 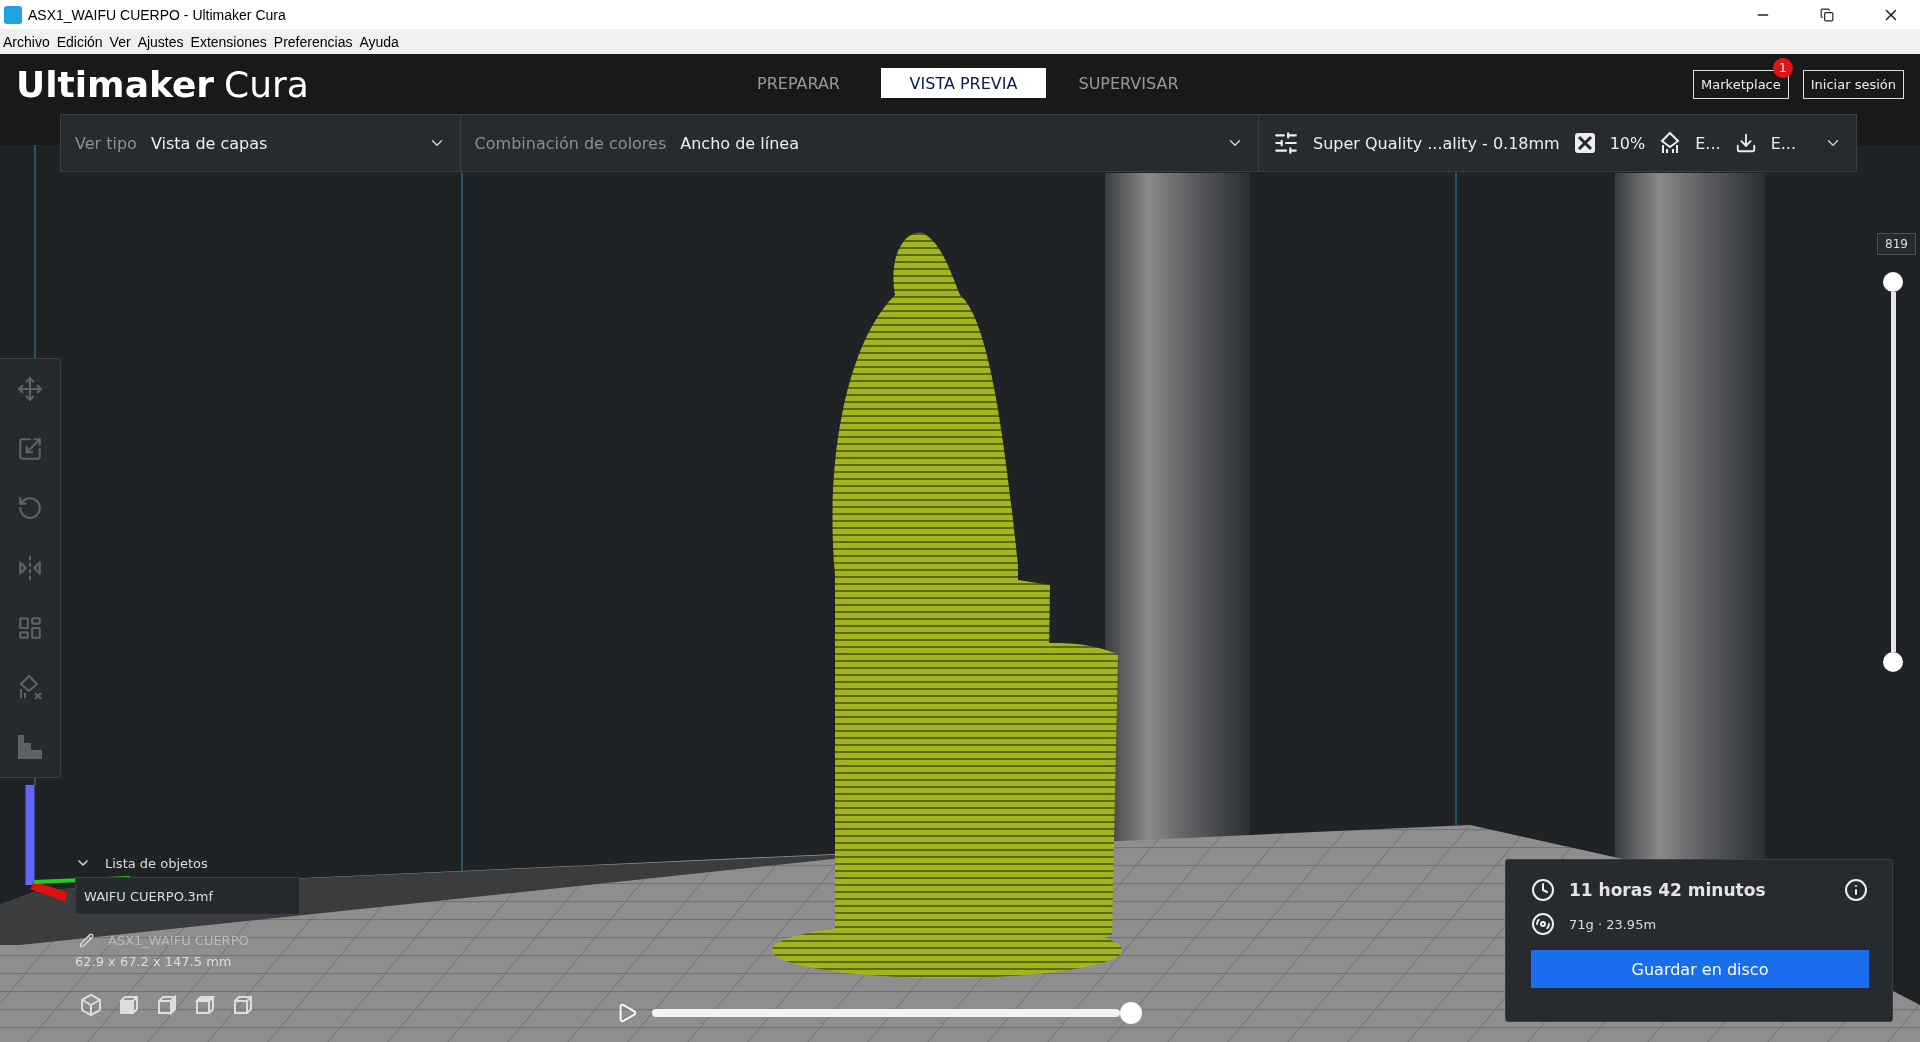 What do you see at coordinates (30, 508) in the screenshot?
I see `rotate-icon` at bounding box center [30, 508].